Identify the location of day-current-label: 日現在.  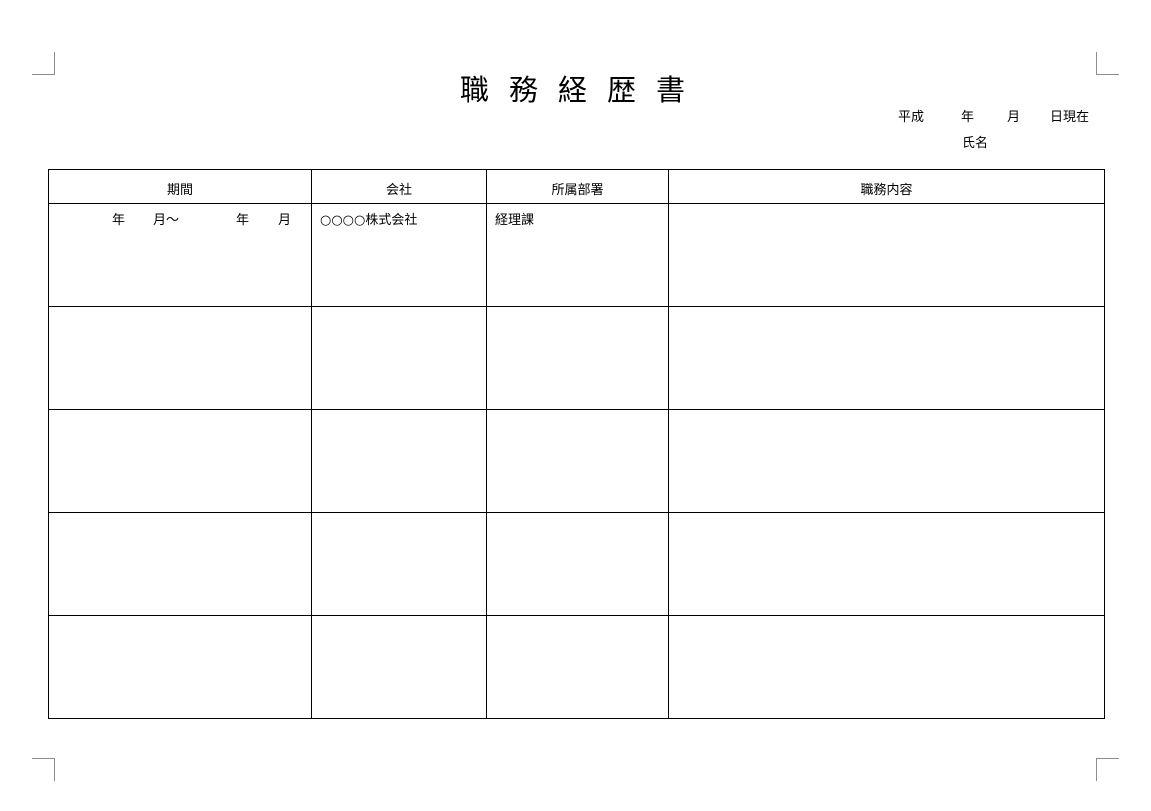
(1070, 117).